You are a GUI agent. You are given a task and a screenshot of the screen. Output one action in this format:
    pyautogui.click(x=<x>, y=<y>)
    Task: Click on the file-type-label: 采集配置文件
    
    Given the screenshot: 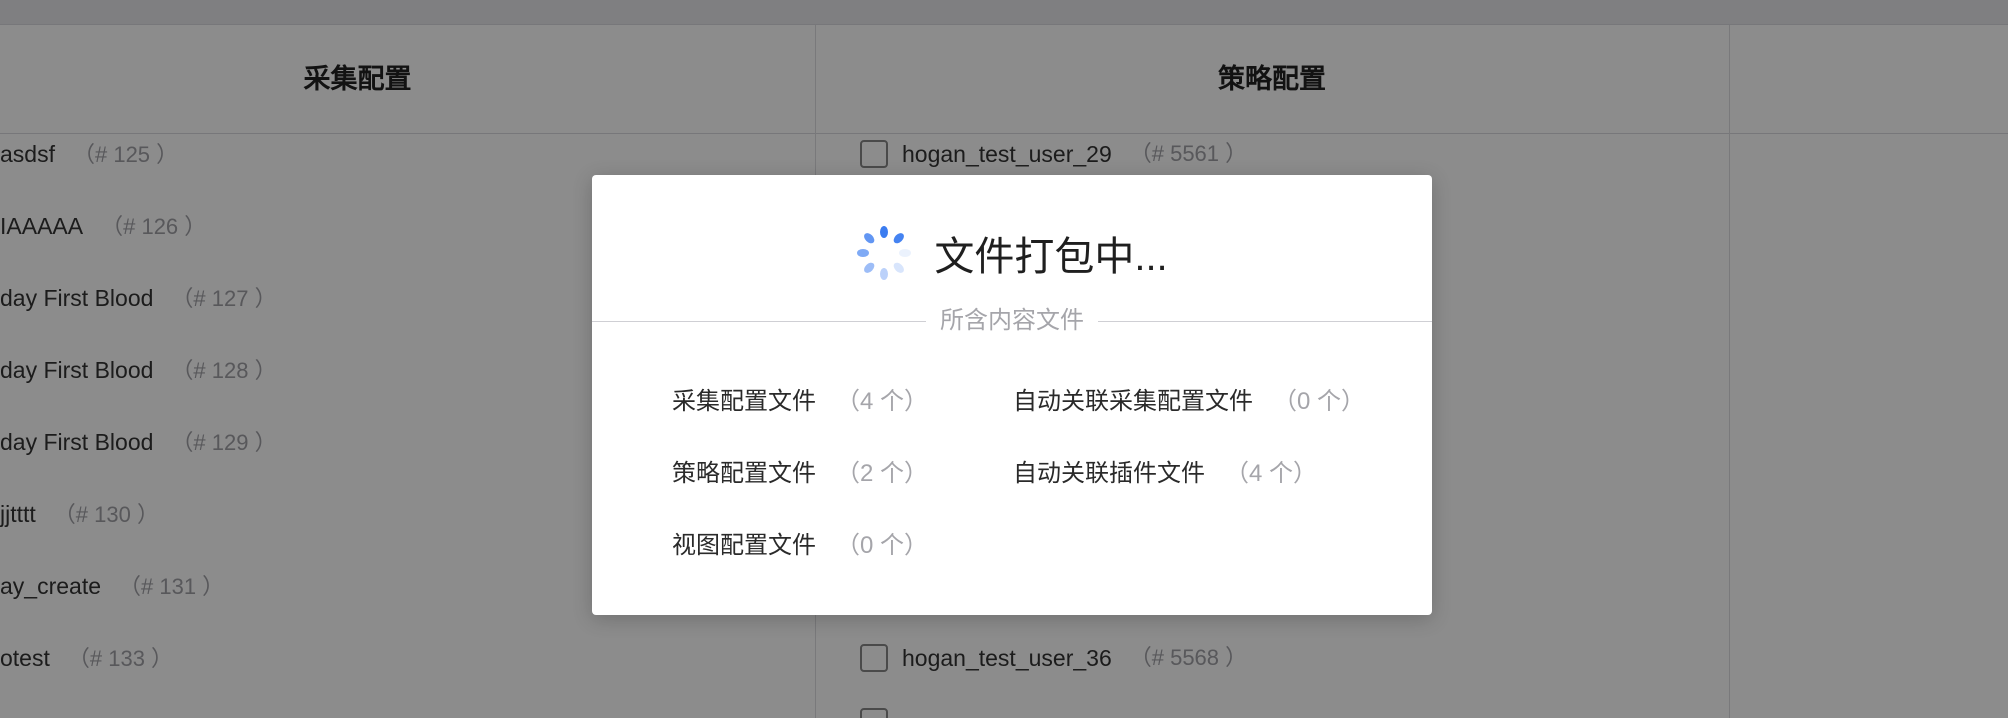 What is the action you would take?
    pyautogui.click(x=744, y=401)
    